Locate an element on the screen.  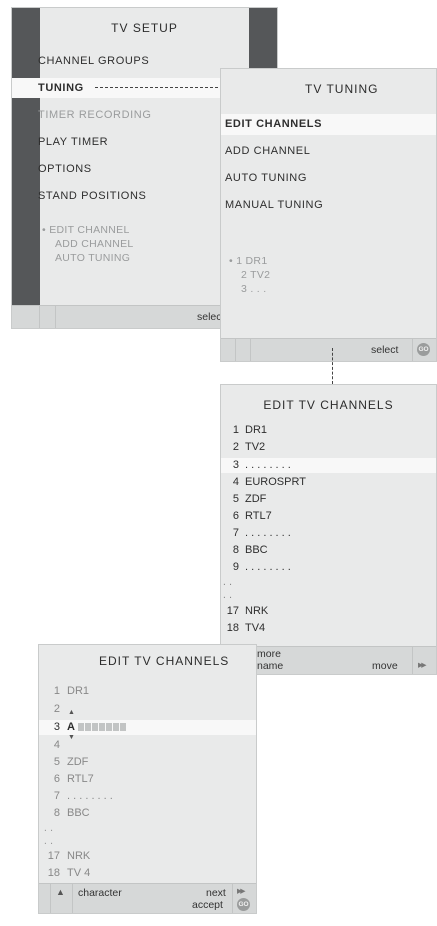
preview-channel-2: 2 TV2 is located at coordinates (256, 275).